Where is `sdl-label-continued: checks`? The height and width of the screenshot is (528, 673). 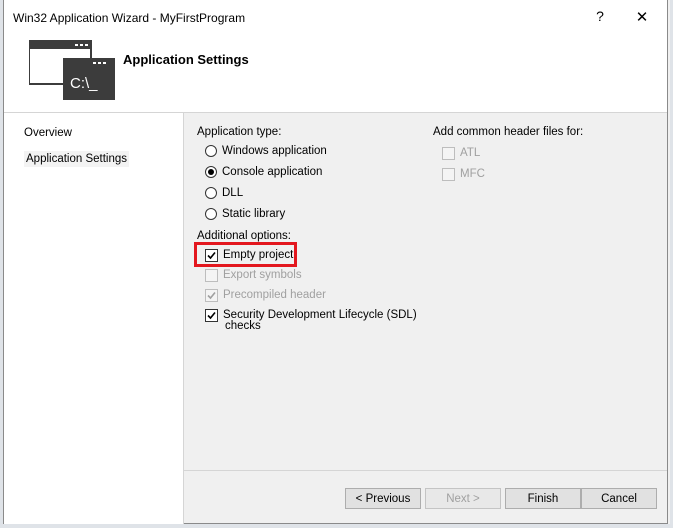 sdl-label-continued: checks is located at coordinates (243, 326).